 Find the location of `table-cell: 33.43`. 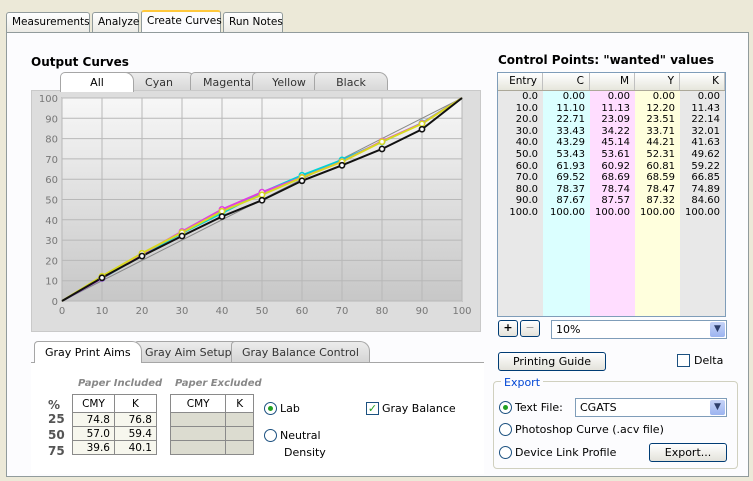

table-cell: 33.43 is located at coordinates (566, 131).